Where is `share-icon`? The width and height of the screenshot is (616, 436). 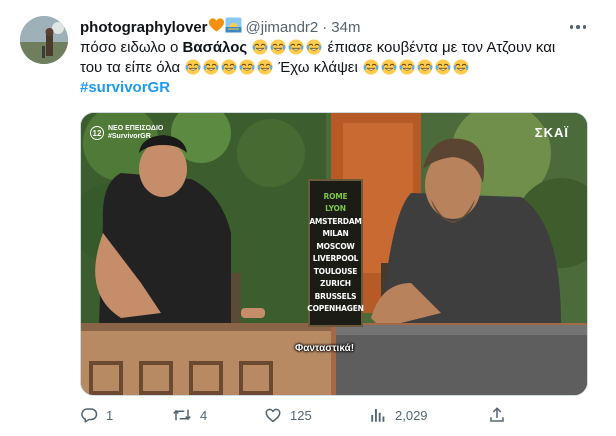
share-icon is located at coordinates (497, 415).